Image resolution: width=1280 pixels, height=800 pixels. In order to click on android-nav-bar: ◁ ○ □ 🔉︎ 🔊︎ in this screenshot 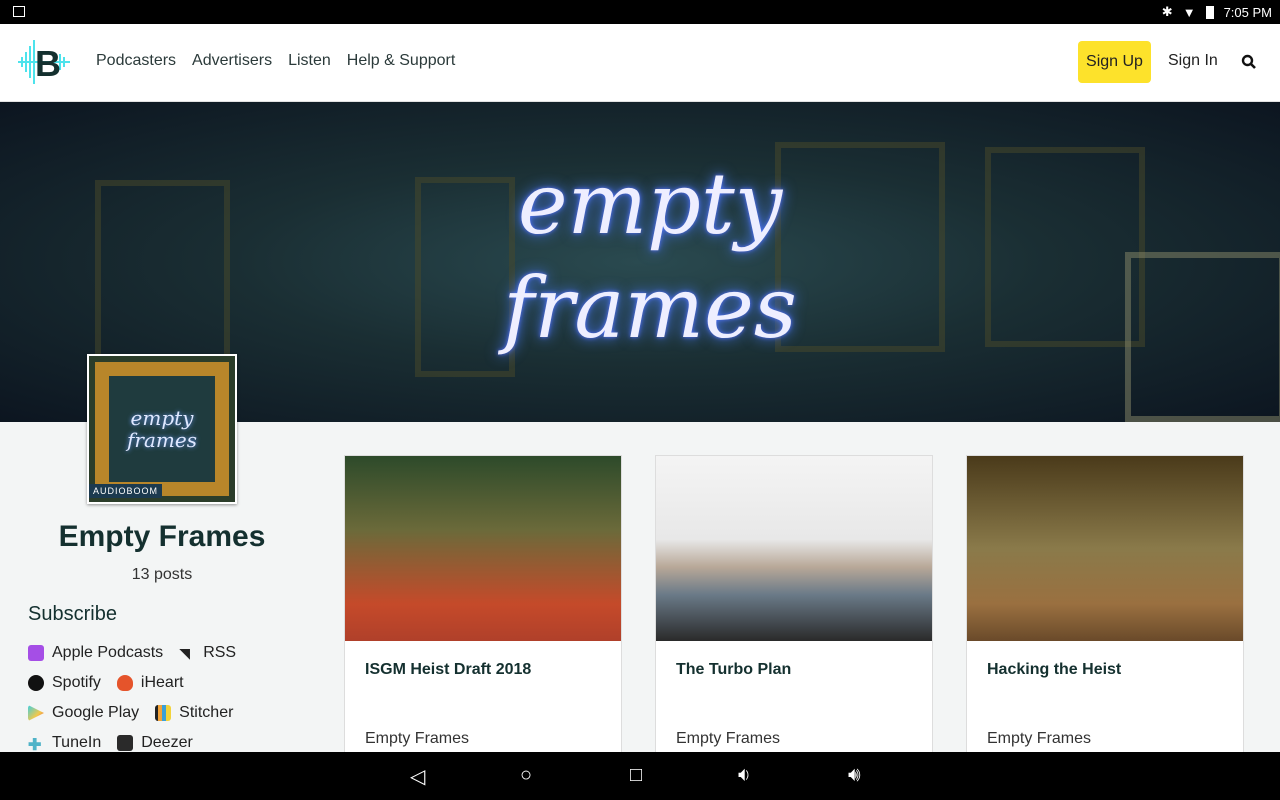, I will do `click(640, 776)`.